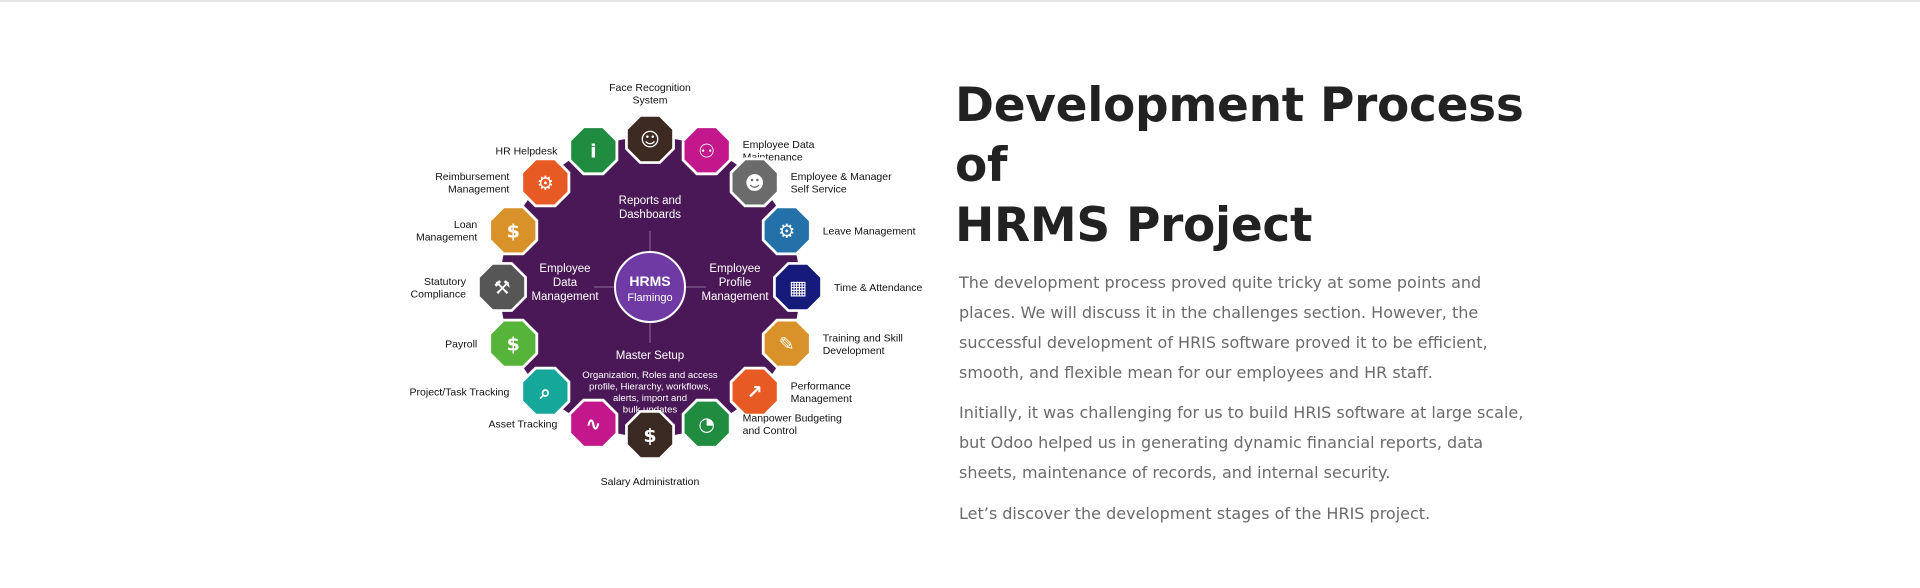 The width and height of the screenshot is (1920, 588). What do you see at coordinates (461, 345) in the screenshot?
I see `module-label: Payroll` at bounding box center [461, 345].